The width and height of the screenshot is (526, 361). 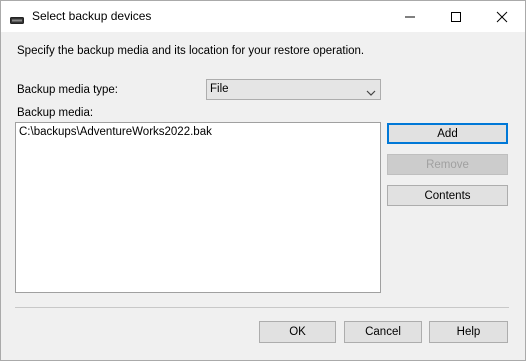 I want to click on contents-button: Contents, so click(x=447, y=195).